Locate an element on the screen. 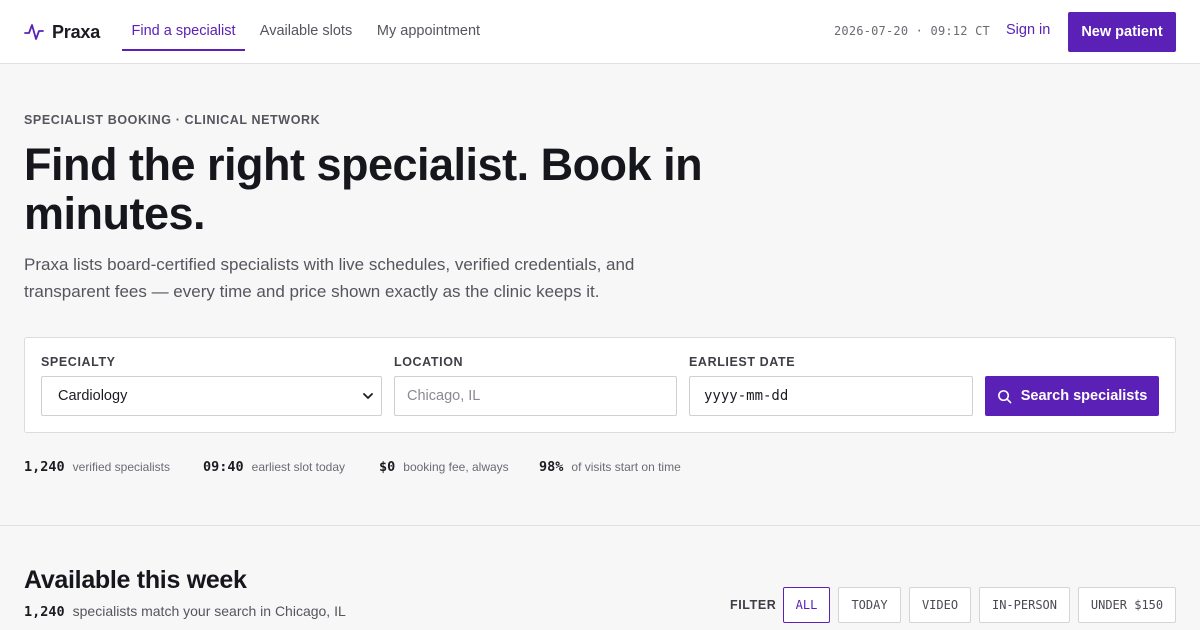  tab-available-slots: Available slots is located at coordinates (306, 25).